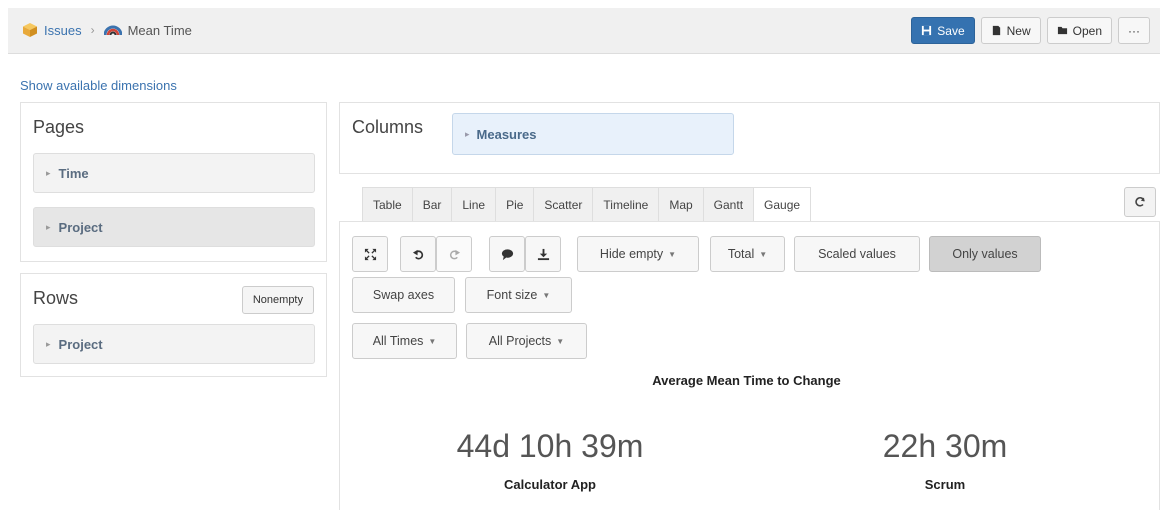  What do you see at coordinates (728, 204) in the screenshot?
I see `tab-gantt: Gantt` at bounding box center [728, 204].